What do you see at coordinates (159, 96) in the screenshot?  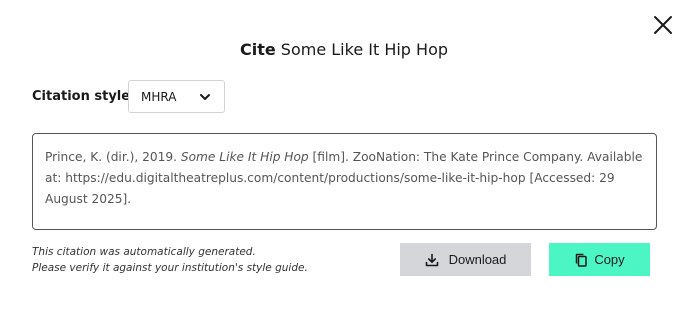 I see `citation-style-value: MHRA` at bounding box center [159, 96].